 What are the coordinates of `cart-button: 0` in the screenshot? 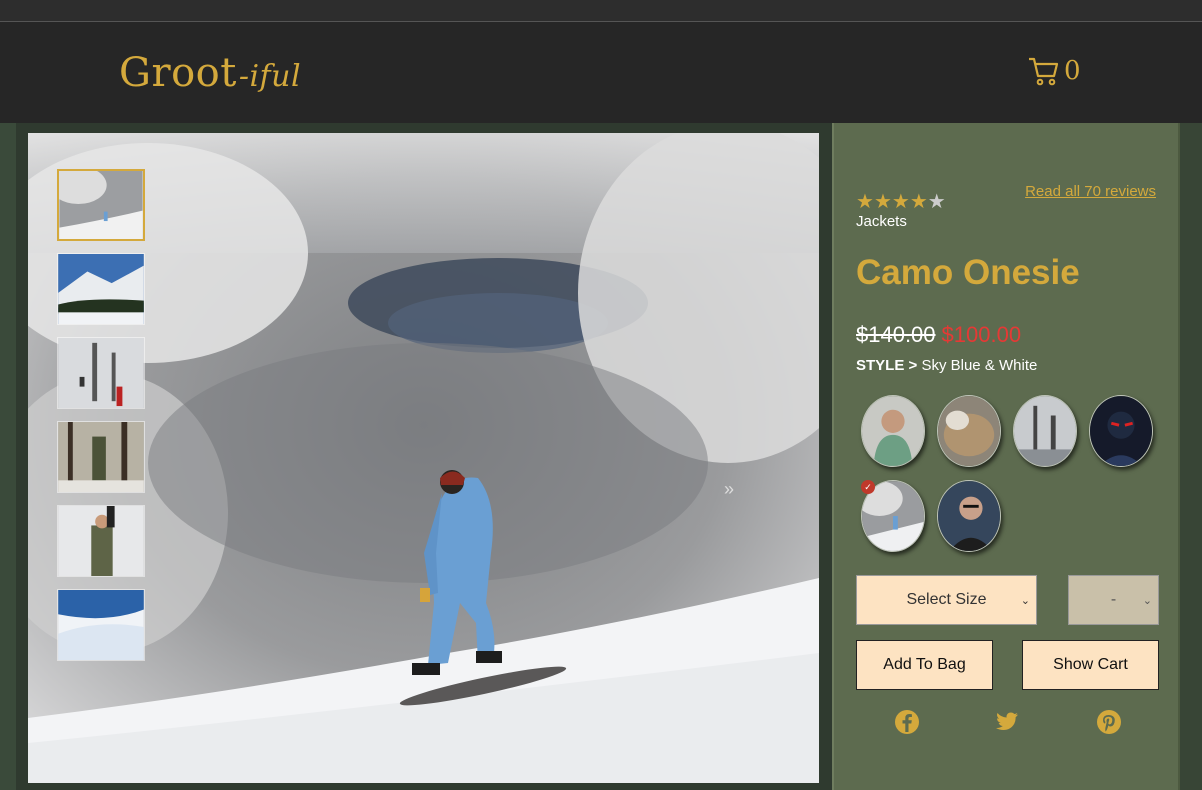 It's located at (1054, 71).